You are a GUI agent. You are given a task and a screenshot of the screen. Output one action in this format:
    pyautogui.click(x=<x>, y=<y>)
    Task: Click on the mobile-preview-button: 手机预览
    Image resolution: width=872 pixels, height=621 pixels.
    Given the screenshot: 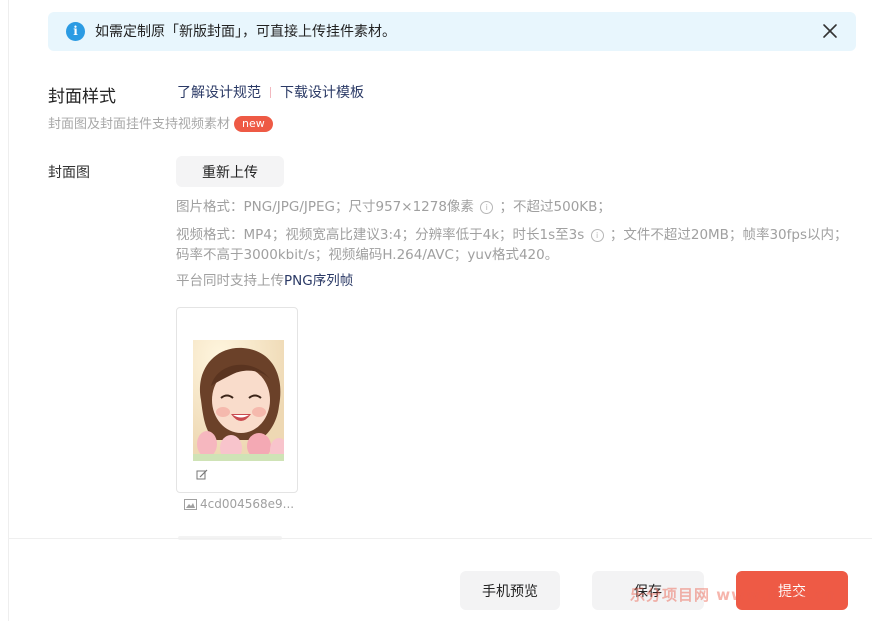 What is the action you would take?
    pyautogui.click(x=510, y=590)
    